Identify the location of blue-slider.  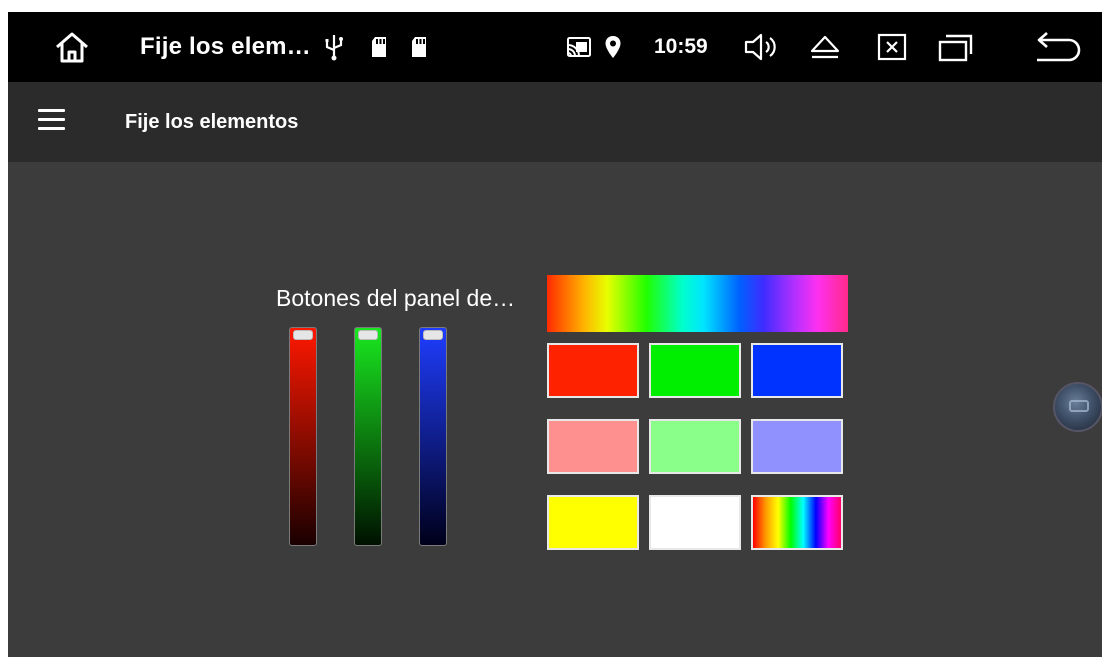
(433, 436).